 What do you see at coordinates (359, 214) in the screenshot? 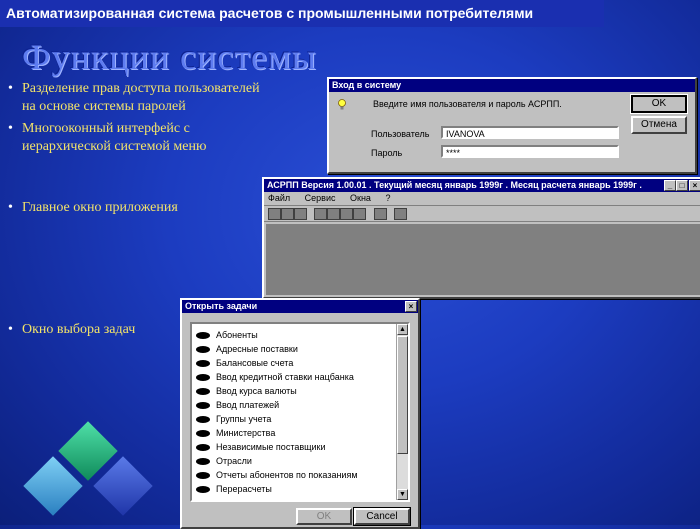
I see `toolbar-arrange-icon` at bounding box center [359, 214].